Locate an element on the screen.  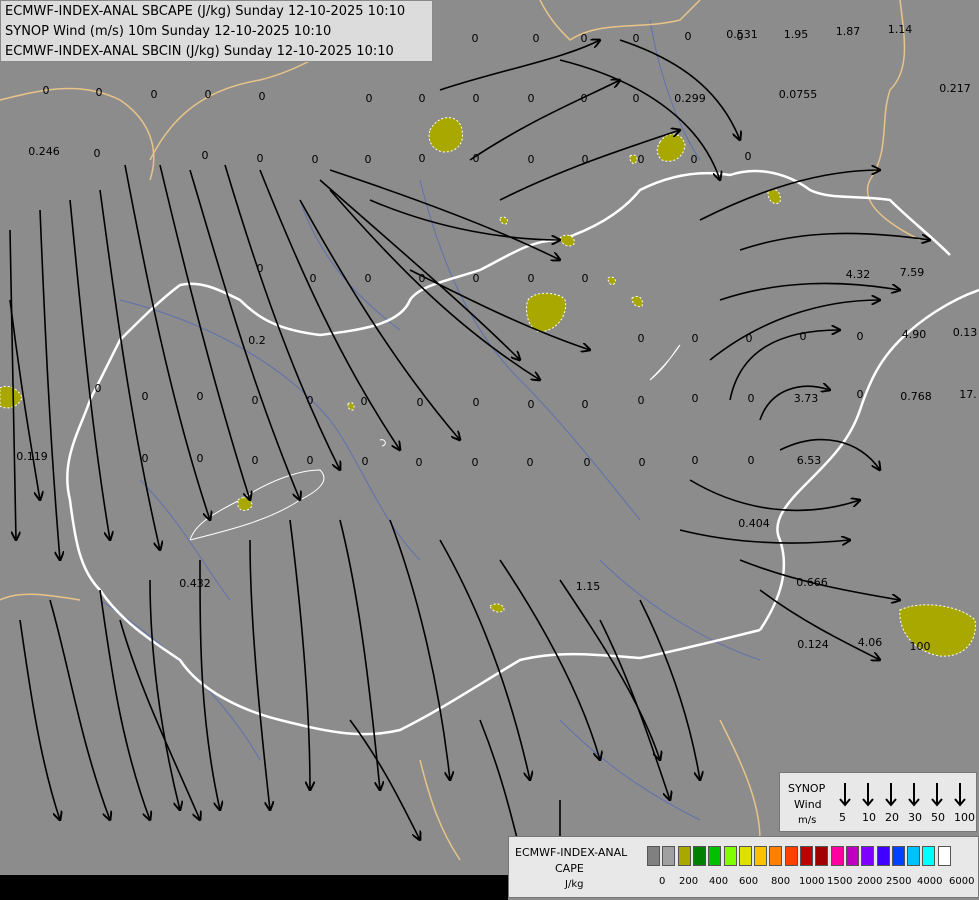
cape-tick-label: 600 is located at coordinates (749, 881).